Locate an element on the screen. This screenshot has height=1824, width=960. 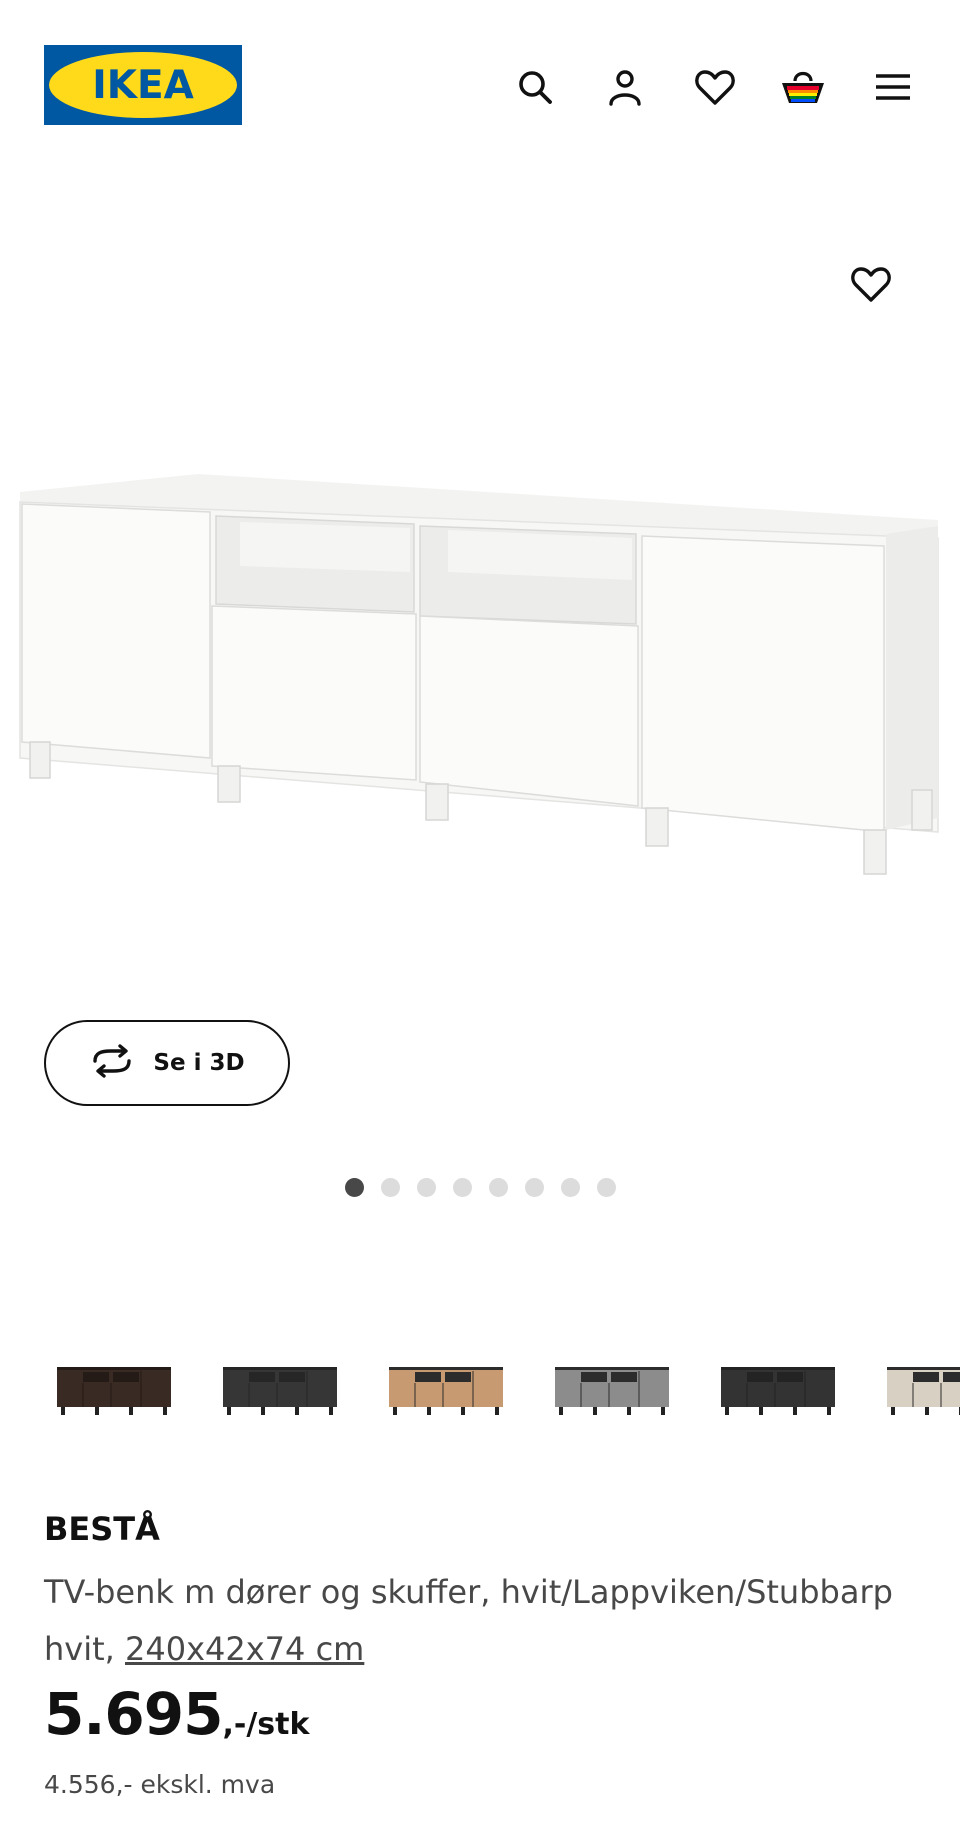
logo-text: IKEA is located at coordinates (143, 85).